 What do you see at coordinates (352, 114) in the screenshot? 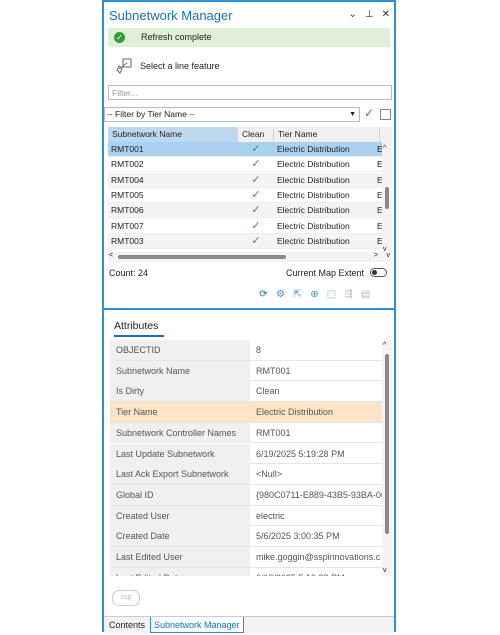
I see `chevron-down-icon: ▼` at bounding box center [352, 114].